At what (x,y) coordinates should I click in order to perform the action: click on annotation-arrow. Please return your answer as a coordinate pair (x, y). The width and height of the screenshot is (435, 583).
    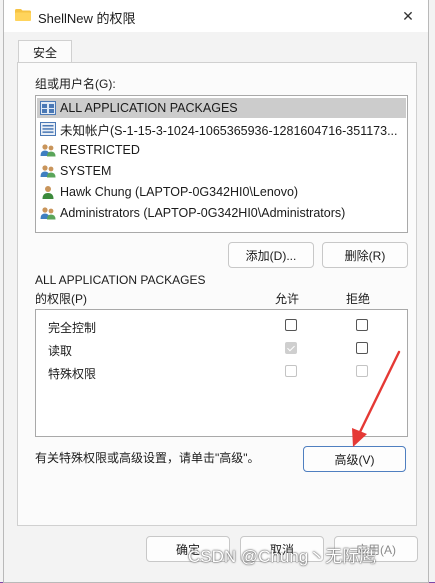
    Looking at the image, I should click on (376, 398).